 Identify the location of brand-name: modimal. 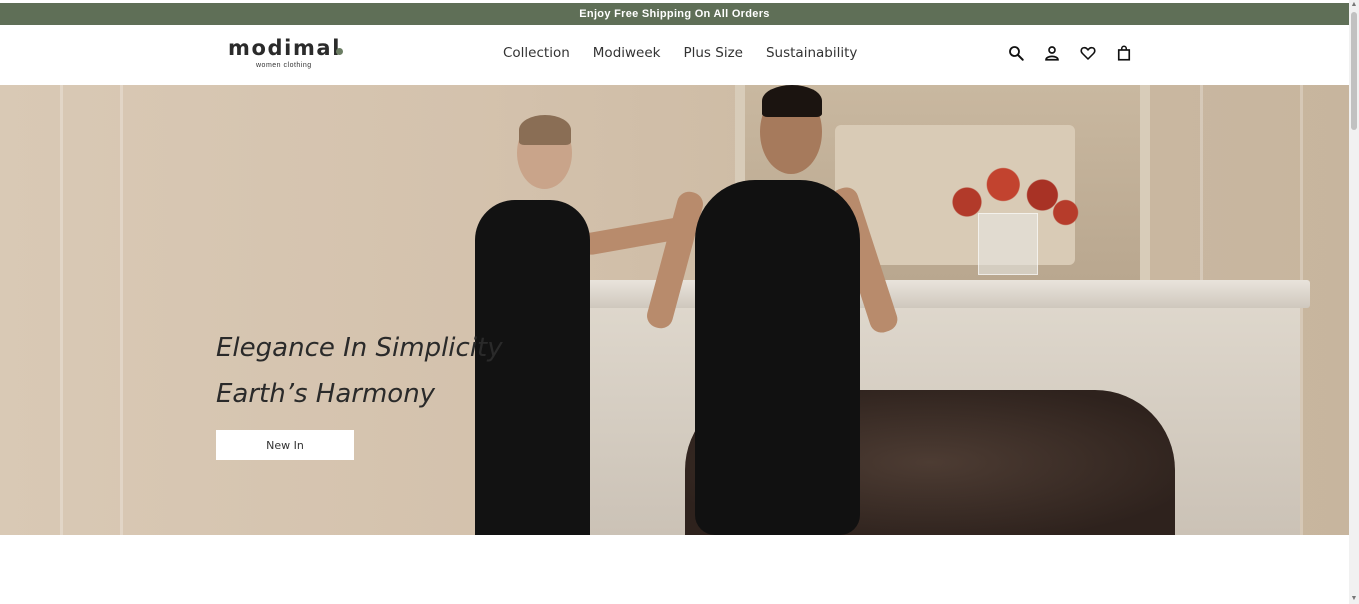
(284, 48).